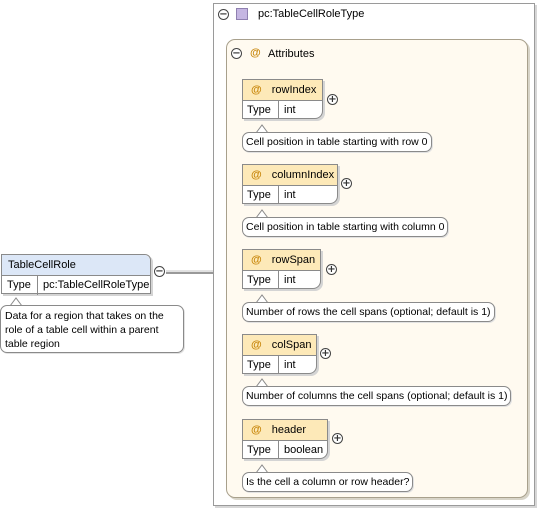 The width and height of the screenshot is (538, 510). I want to click on complex-type-icon, so click(242, 14).